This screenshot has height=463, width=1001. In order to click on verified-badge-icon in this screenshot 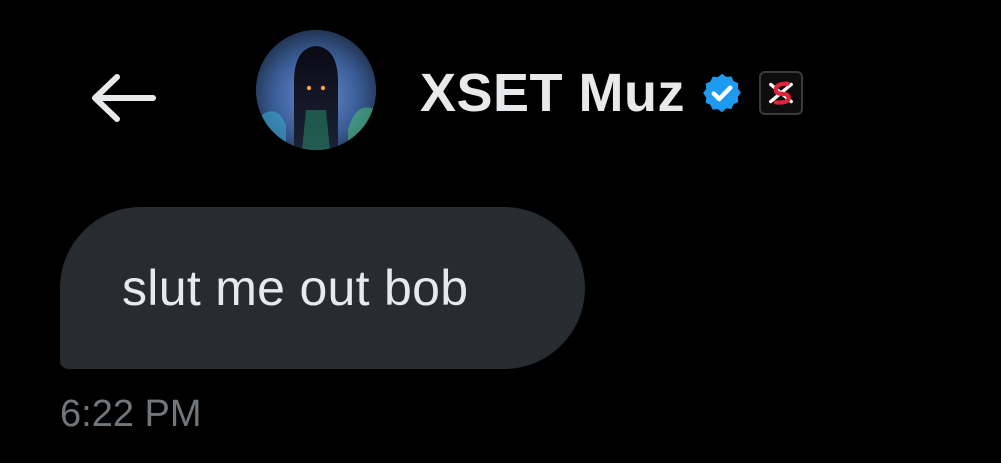, I will do `click(722, 93)`.